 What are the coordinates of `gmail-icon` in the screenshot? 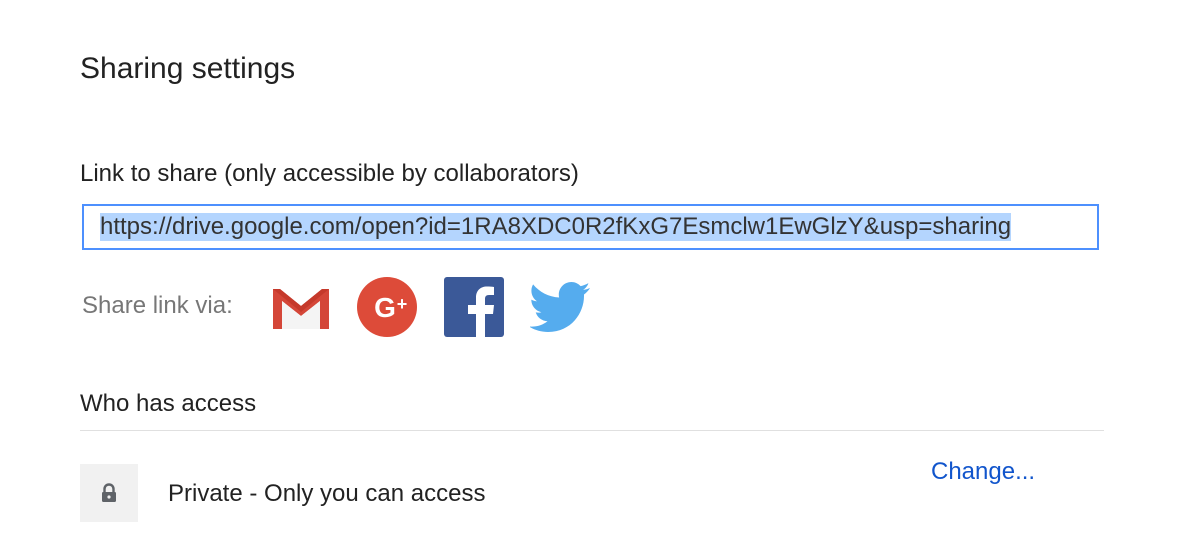 It's located at (301, 307).